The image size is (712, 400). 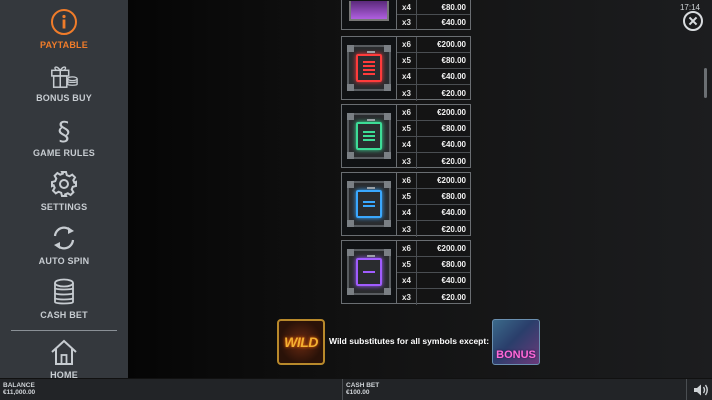 I want to click on red-symbol-icon, so click(x=369, y=68).